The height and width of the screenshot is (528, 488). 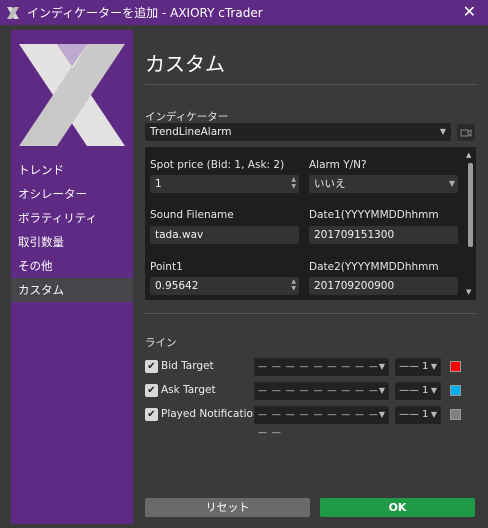 I want to click on bid-target-checkbox: ✔, so click(x=151, y=366).